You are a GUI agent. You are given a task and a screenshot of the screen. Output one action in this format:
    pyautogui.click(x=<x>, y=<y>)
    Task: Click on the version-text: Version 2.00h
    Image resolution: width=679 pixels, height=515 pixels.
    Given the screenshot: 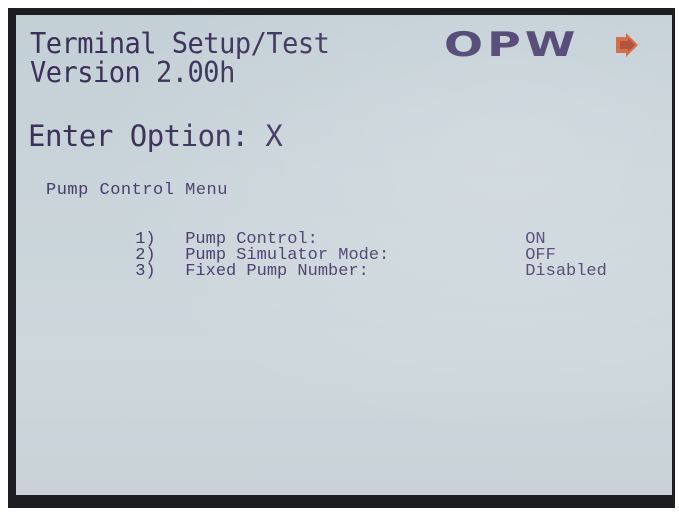 What is the action you would take?
    pyautogui.click(x=132, y=73)
    